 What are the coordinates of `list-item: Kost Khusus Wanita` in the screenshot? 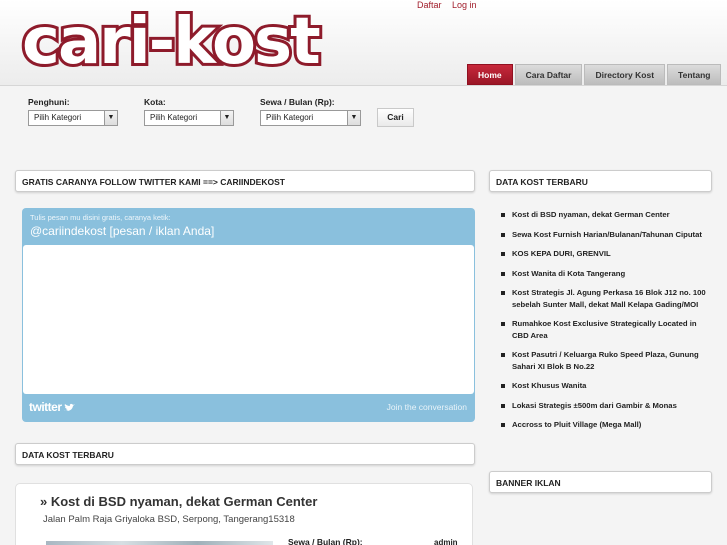 It's located at (607, 386).